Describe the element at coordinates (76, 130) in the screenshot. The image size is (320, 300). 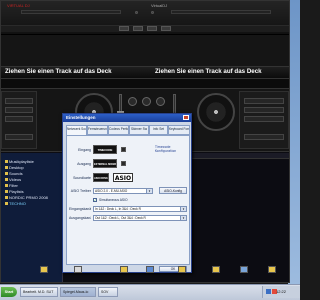
I see `tab-netzwerk-soundkarten: Netzwerk Soundkarten` at that location.